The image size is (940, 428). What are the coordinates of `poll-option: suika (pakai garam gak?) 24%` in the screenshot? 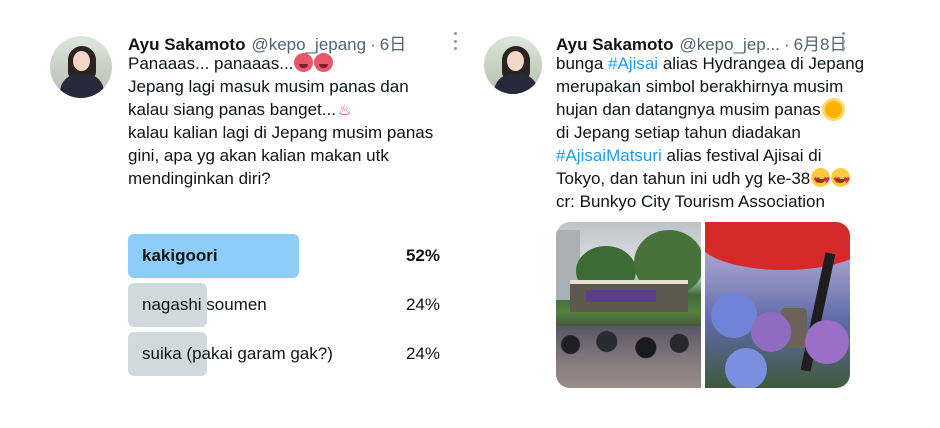 It's located at (284, 354).